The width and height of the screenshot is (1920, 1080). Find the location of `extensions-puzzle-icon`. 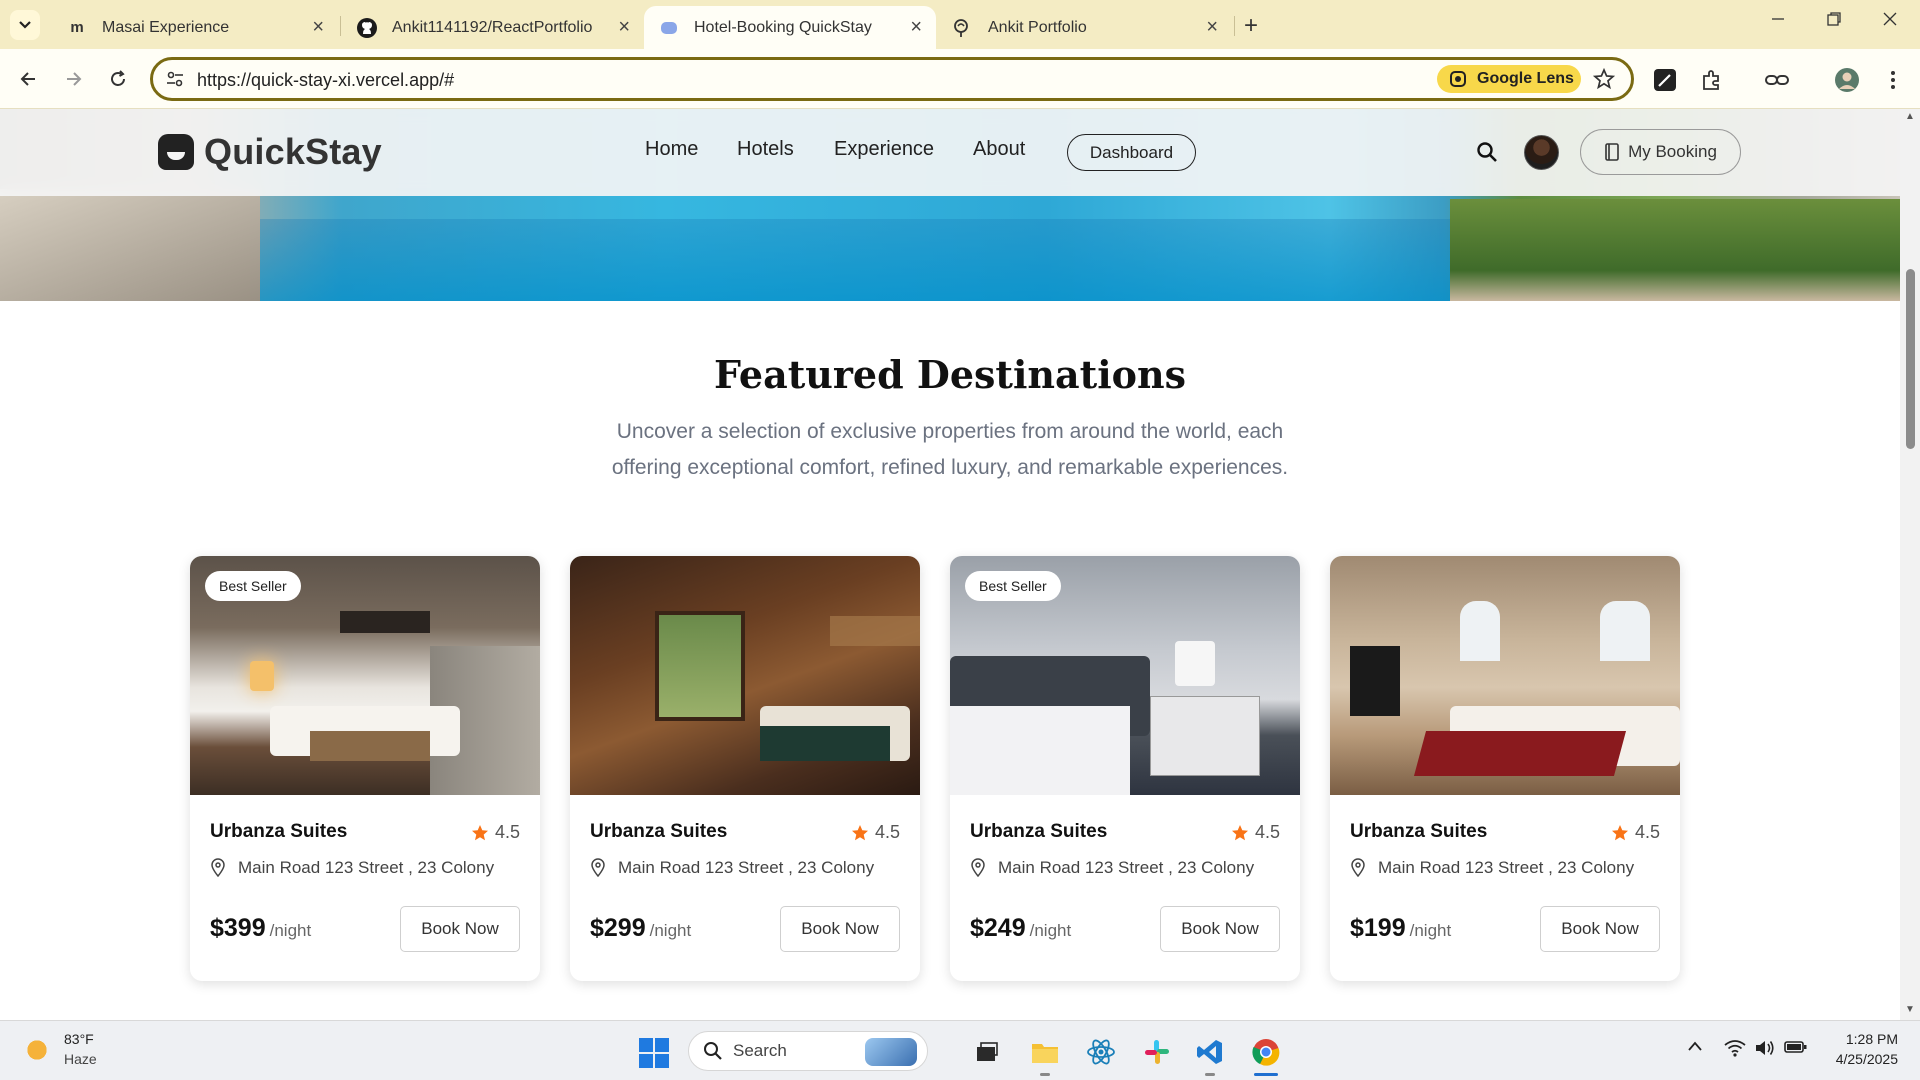

extensions-puzzle-icon is located at coordinates (1712, 80).